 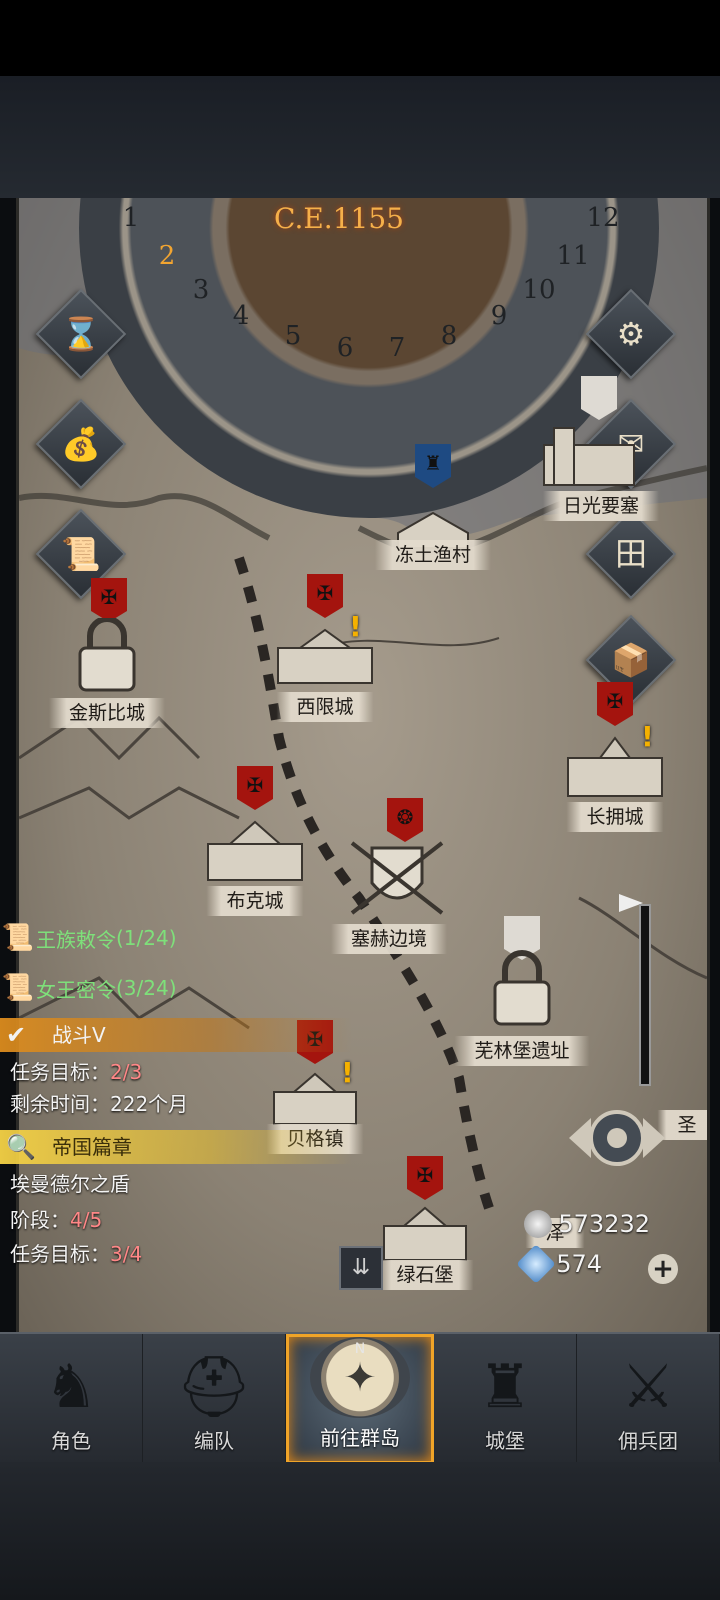 What do you see at coordinates (107, 654) in the screenshot?
I see `city-kingsby-locked` at bounding box center [107, 654].